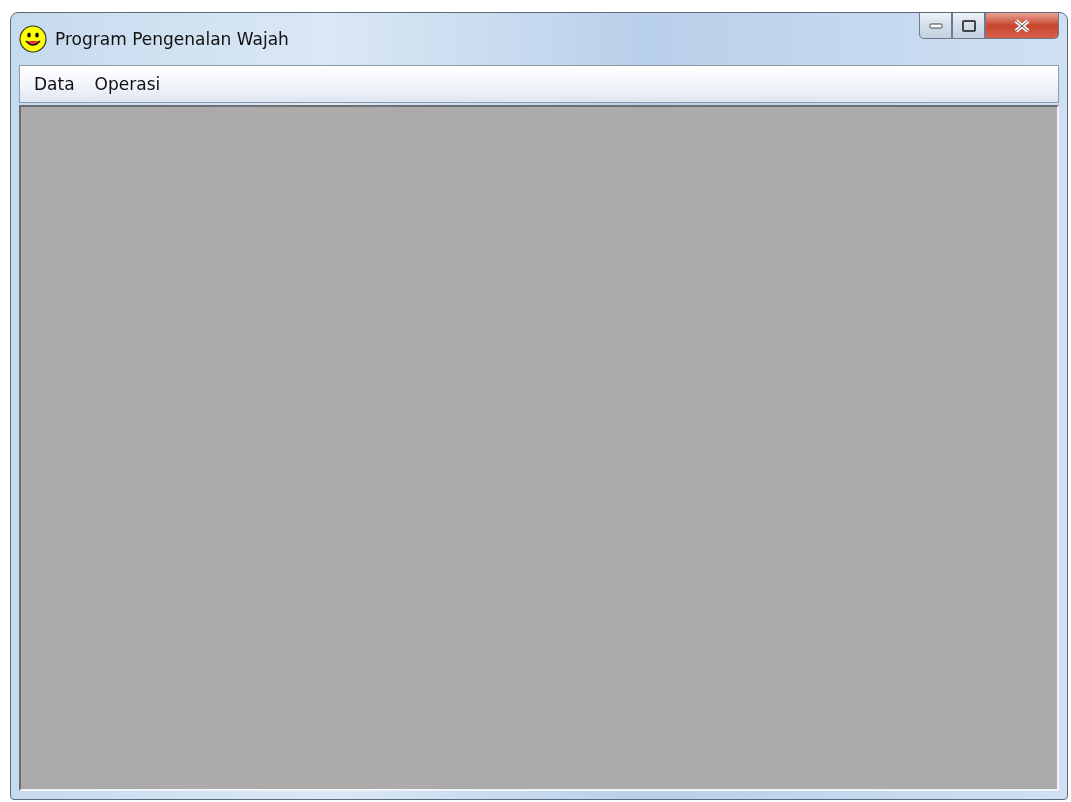 This screenshot has height=802, width=1071. I want to click on window-title: Program Pengenalan Wajah, so click(172, 39).